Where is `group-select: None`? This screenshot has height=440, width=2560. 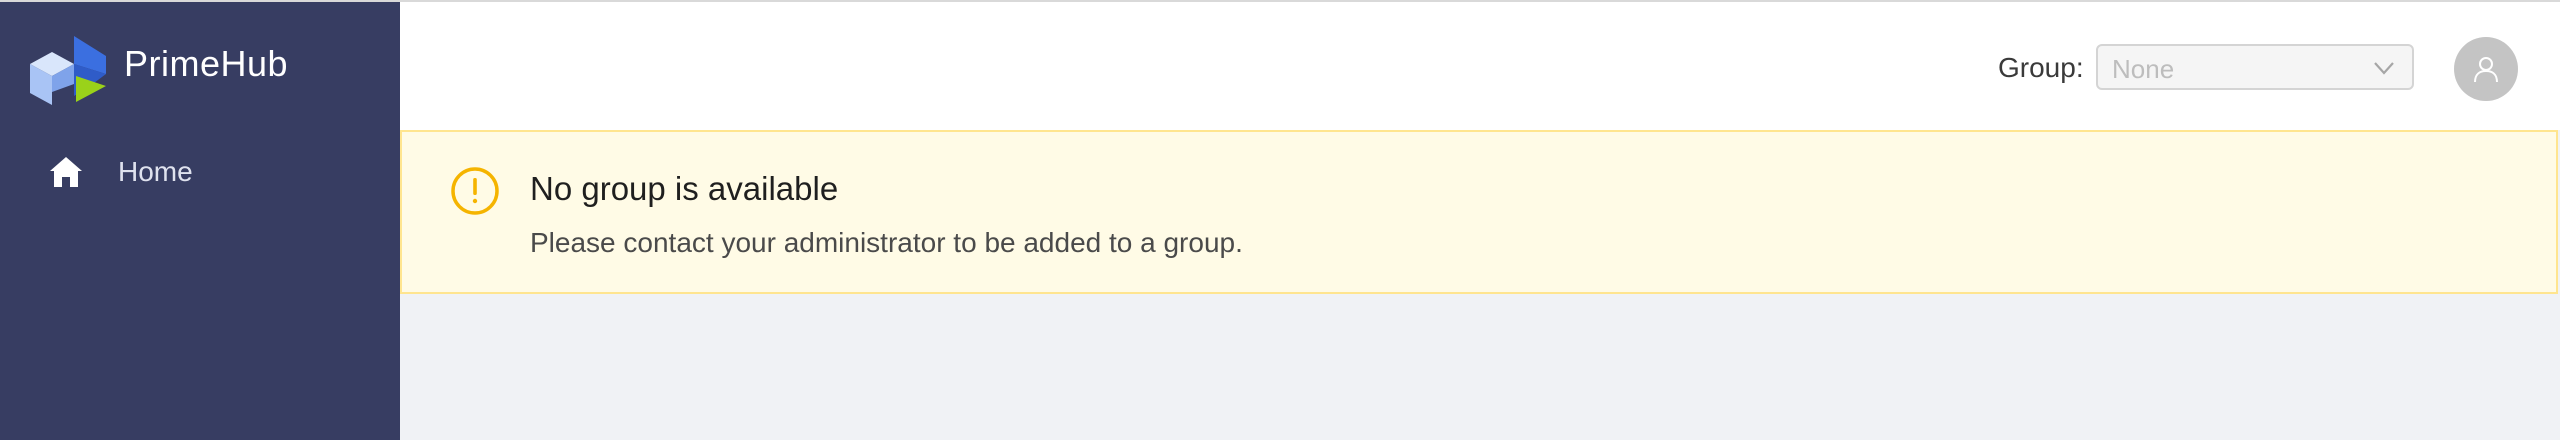 group-select: None is located at coordinates (2255, 67).